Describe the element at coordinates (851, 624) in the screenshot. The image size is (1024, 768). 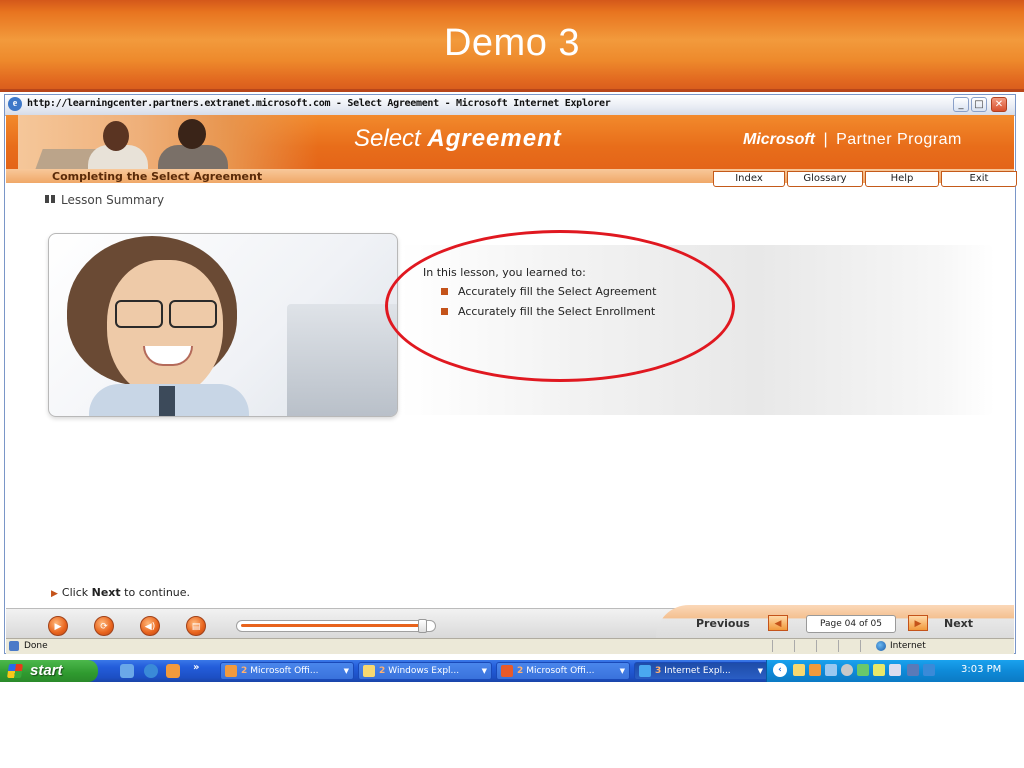
I see `page-indicator: Page 04 of 05` at that location.